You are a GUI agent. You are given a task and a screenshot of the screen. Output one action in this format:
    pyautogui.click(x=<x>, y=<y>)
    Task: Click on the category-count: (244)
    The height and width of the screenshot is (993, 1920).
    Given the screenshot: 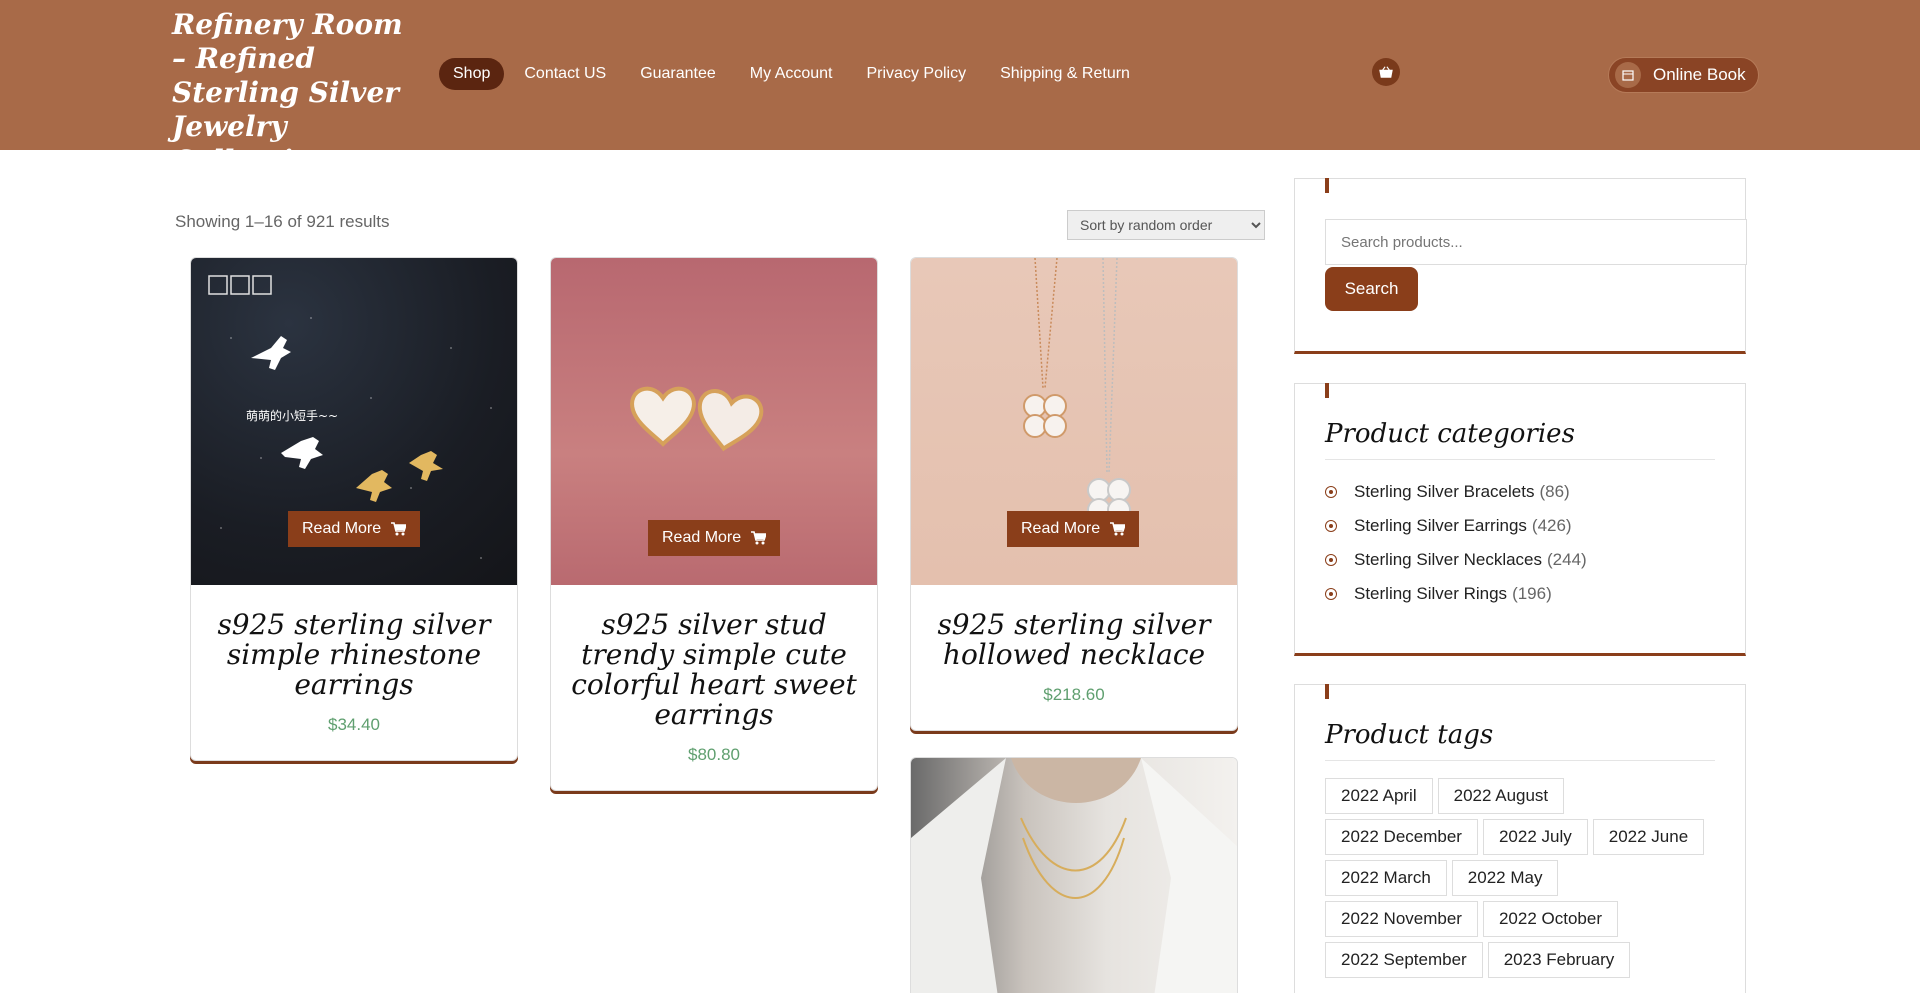 What is the action you would take?
    pyautogui.click(x=1567, y=559)
    